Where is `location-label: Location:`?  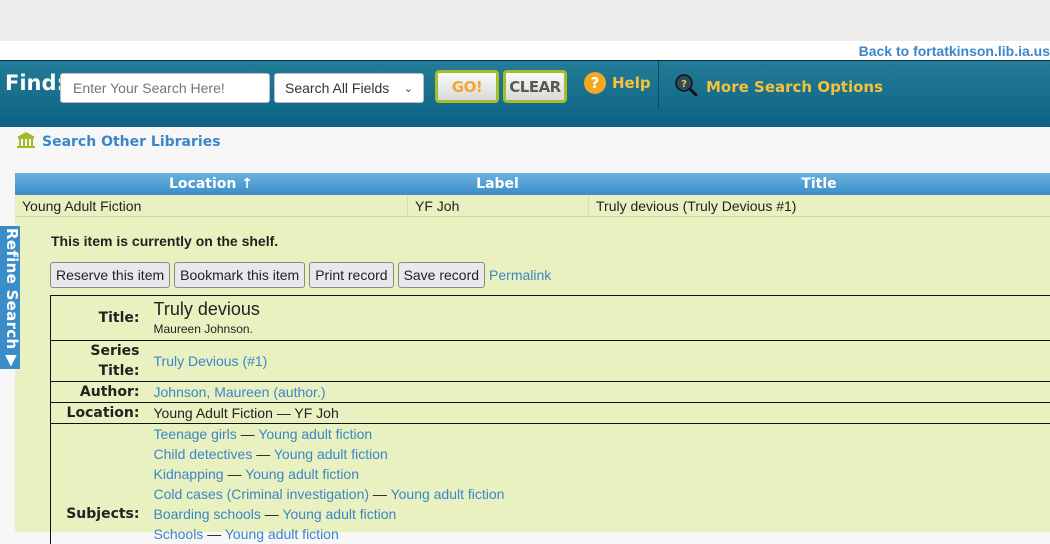
location-label: Location: is located at coordinates (102, 413).